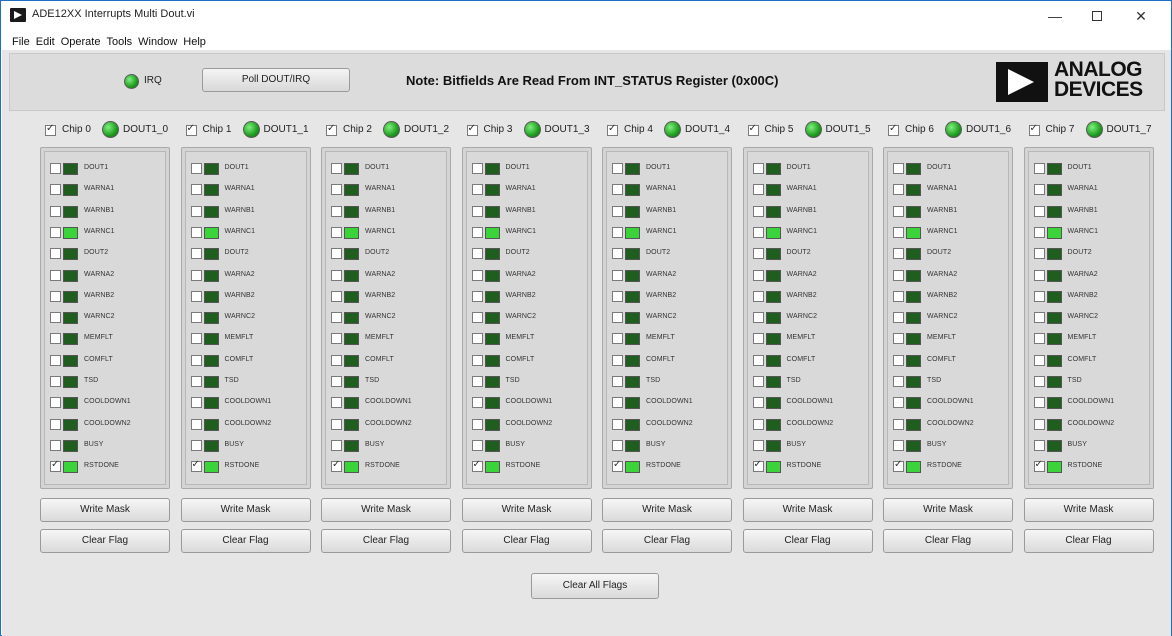  Describe the element at coordinates (81, 42) in the screenshot. I see `menu-operate: Operate` at that location.